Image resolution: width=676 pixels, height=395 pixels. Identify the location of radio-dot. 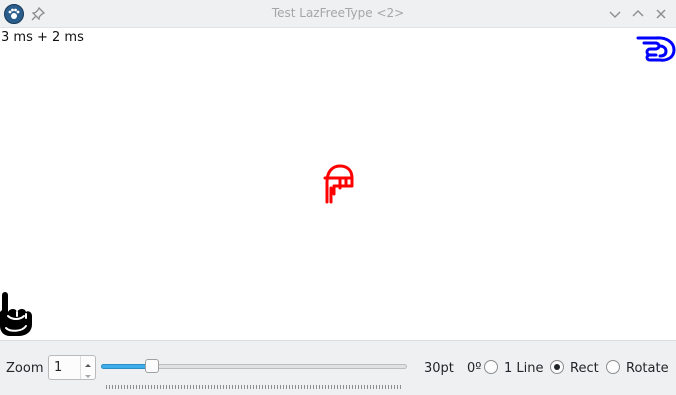
(557, 367).